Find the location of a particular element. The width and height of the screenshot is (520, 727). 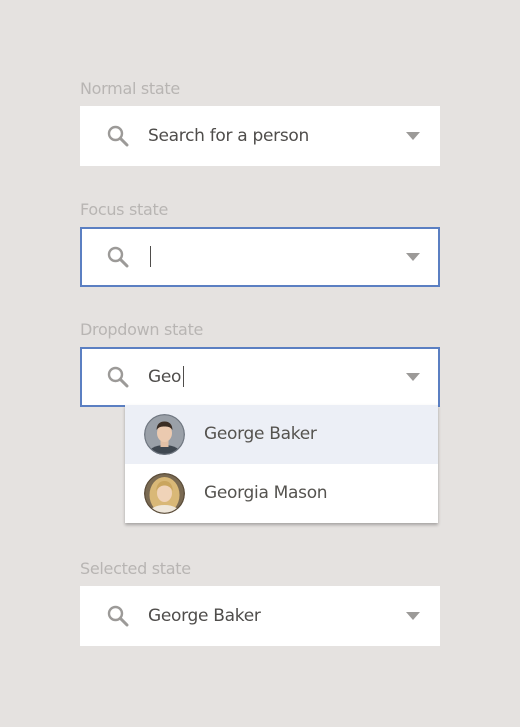

person-search-normal: Search for a person is located at coordinates (260, 136).